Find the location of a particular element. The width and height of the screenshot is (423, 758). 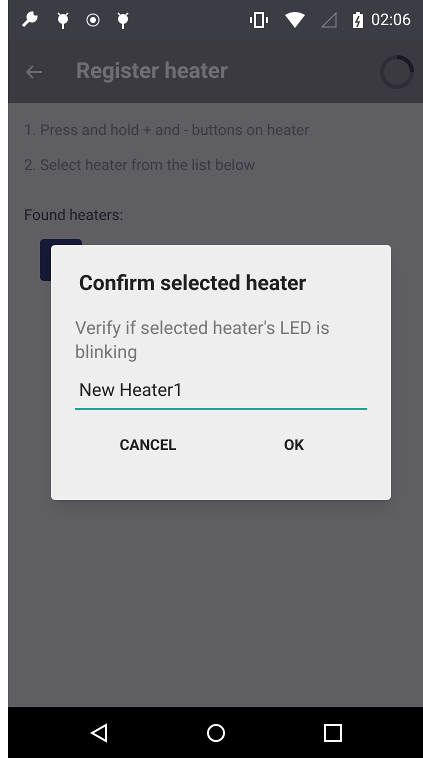

battery-icon is located at coordinates (358, 20).